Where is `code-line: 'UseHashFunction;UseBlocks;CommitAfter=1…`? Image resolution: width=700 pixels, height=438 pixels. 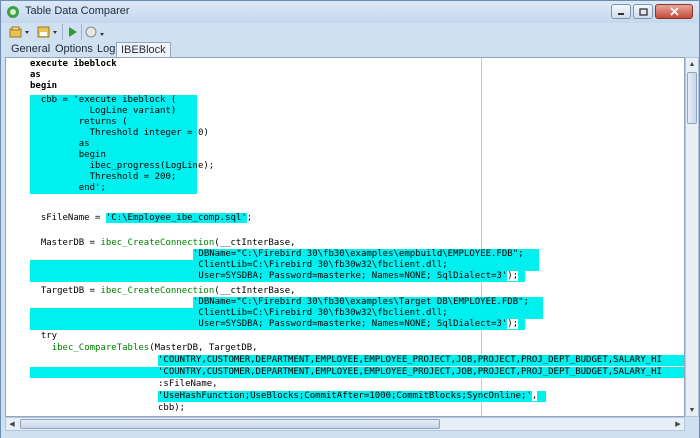
code-line: 'UseHashFunction;UseBlocks;CommitAfter=1… is located at coordinates (348, 396).